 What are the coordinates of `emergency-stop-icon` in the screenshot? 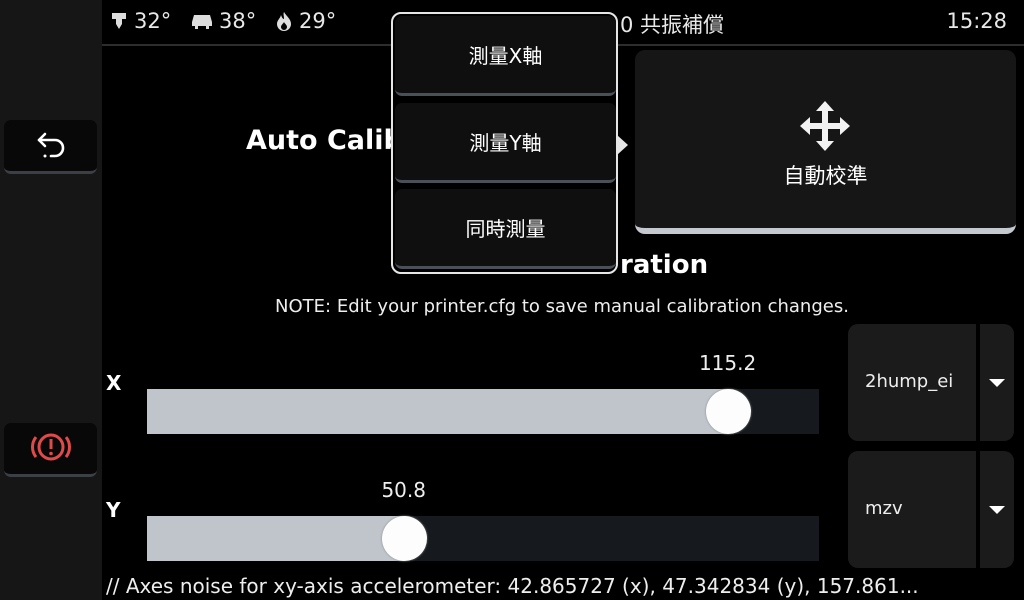 It's located at (51, 449).